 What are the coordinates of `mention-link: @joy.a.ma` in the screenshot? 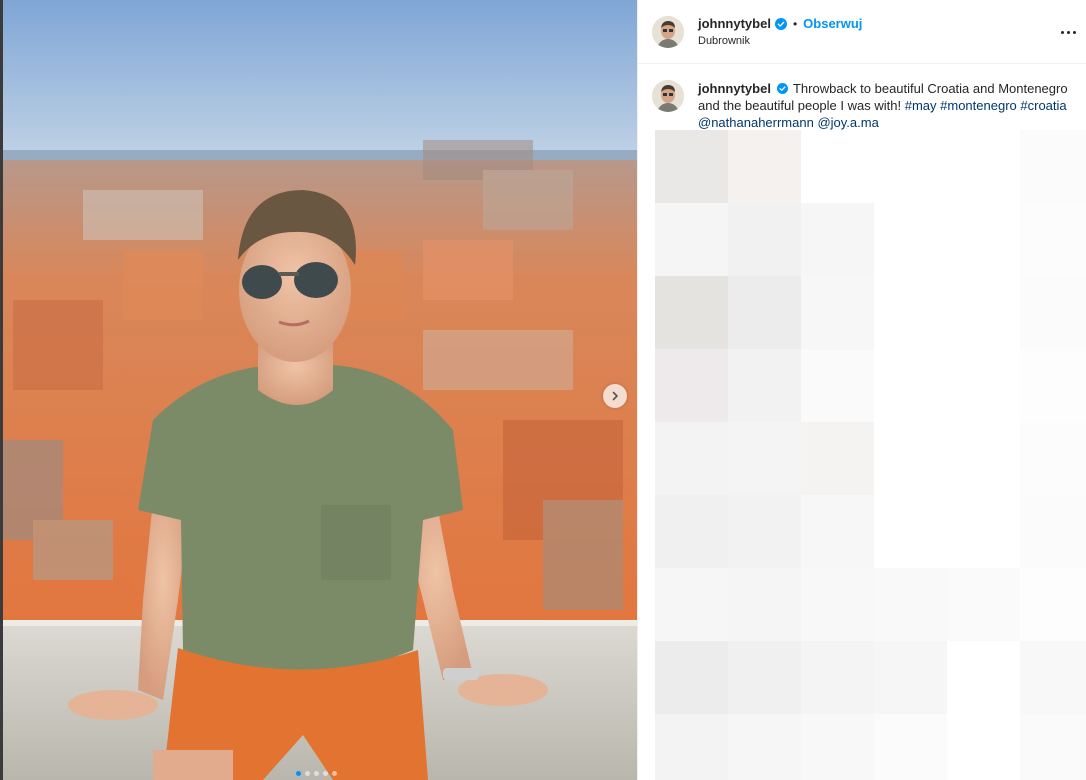 It's located at (847, 122).